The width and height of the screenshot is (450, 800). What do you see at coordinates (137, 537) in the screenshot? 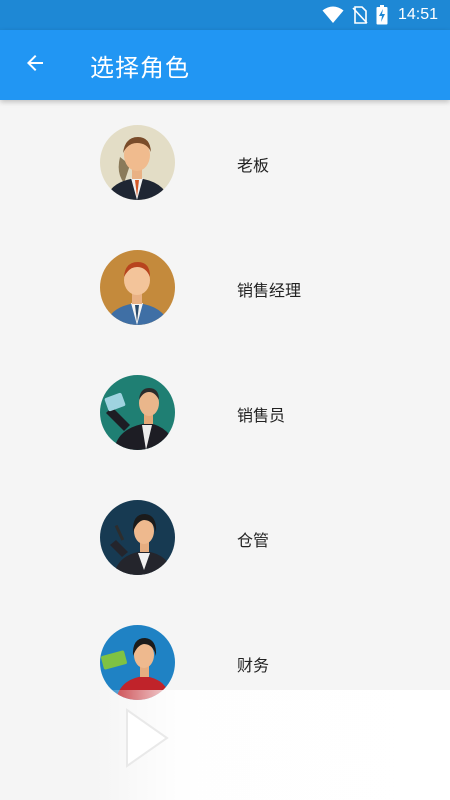
I see `warehouse-keeper-avatar` at bounding box center [137, 537].